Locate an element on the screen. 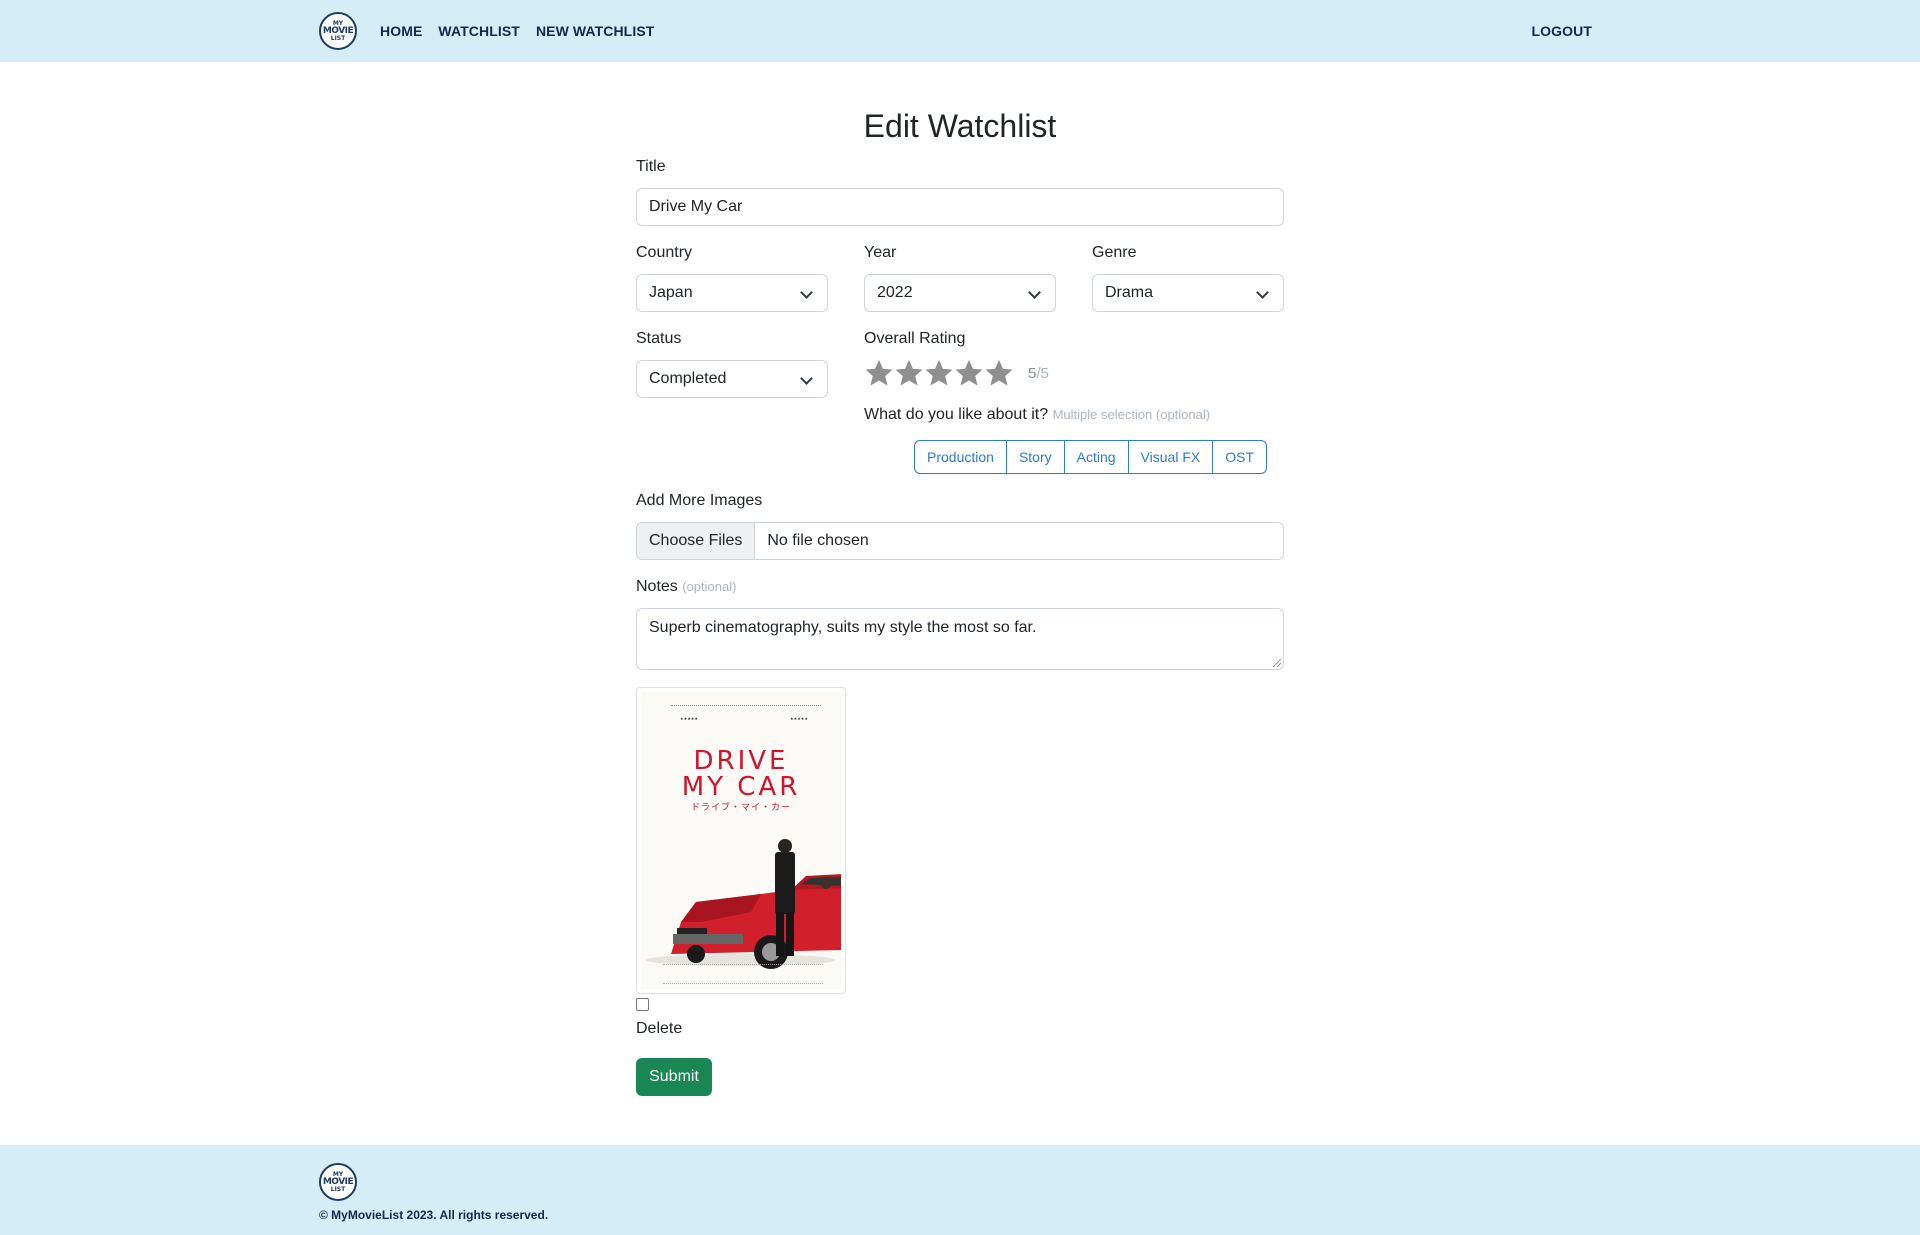  likes-label-text: What do you like about it? is located at coordinates (956, 414).